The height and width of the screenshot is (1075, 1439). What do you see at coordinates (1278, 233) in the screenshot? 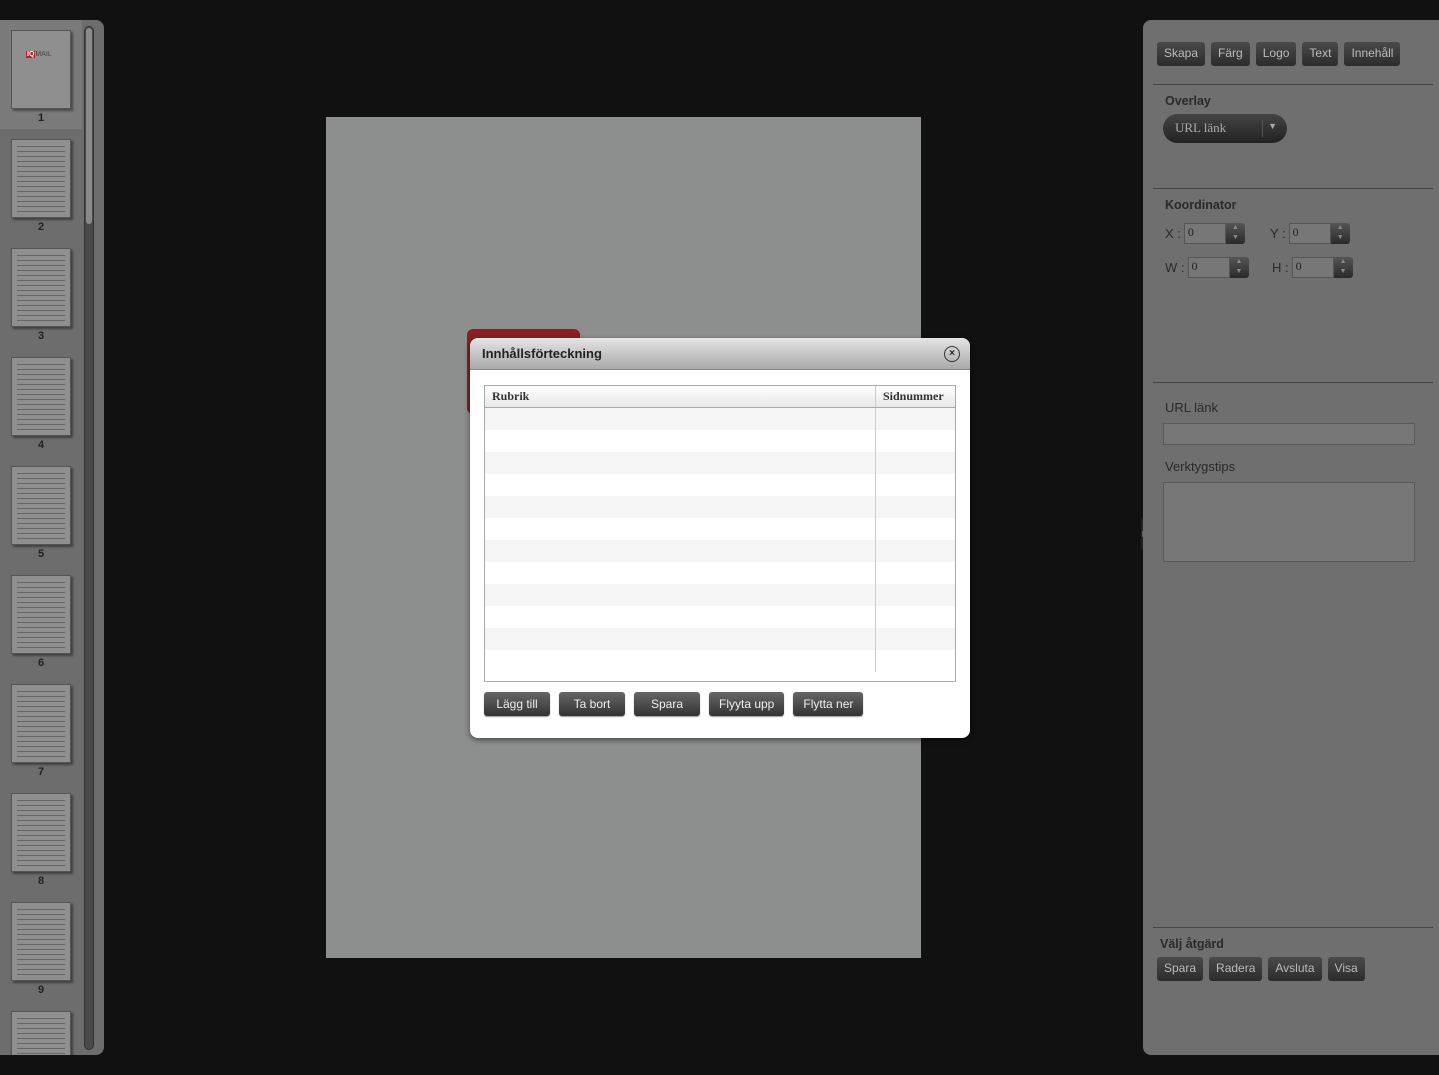
I see `y-label: Y :` at bounding box center [1278, 233].